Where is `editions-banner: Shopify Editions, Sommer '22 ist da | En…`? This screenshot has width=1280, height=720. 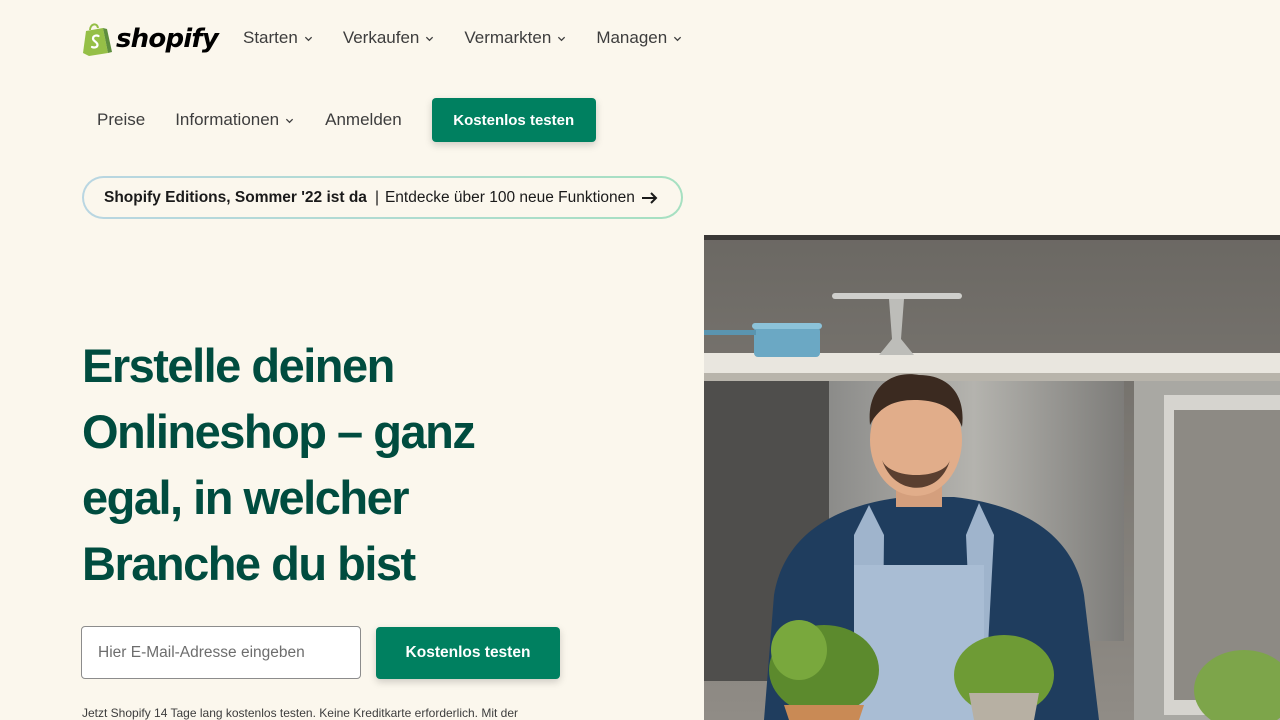
editions-banner: Shopify Editions, Sommer '22 ist da | En… is located at coordinates (382, 197).